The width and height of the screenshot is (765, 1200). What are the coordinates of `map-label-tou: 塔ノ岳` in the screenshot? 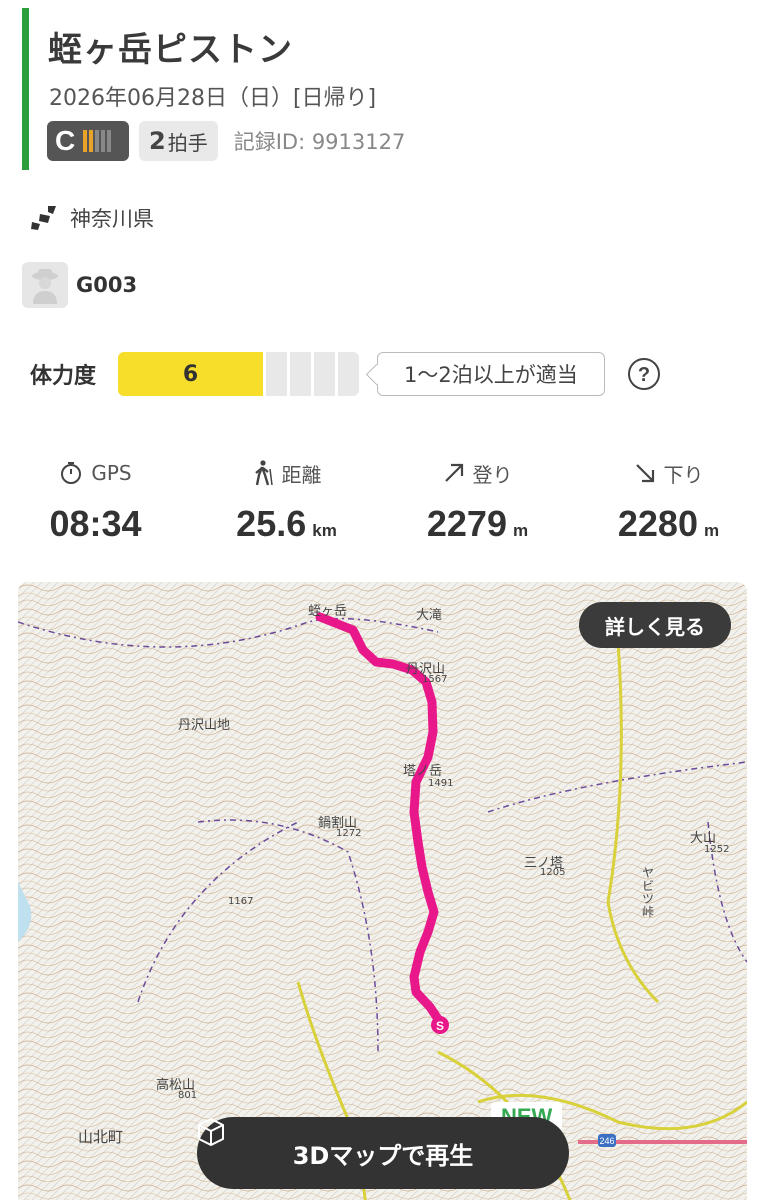 It's located at (423, 771).